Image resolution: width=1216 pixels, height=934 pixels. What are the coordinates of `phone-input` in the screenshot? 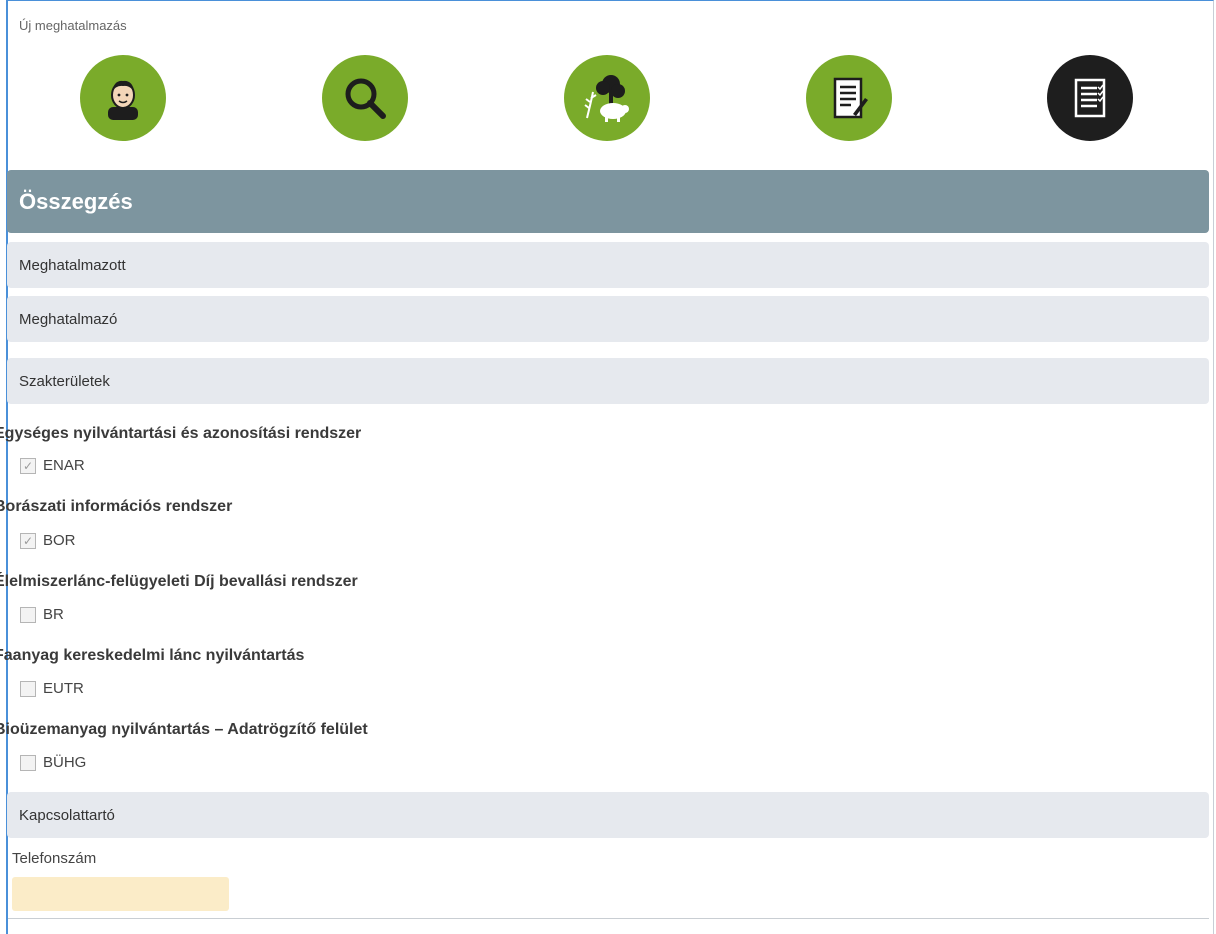 It's located at (120, 894).